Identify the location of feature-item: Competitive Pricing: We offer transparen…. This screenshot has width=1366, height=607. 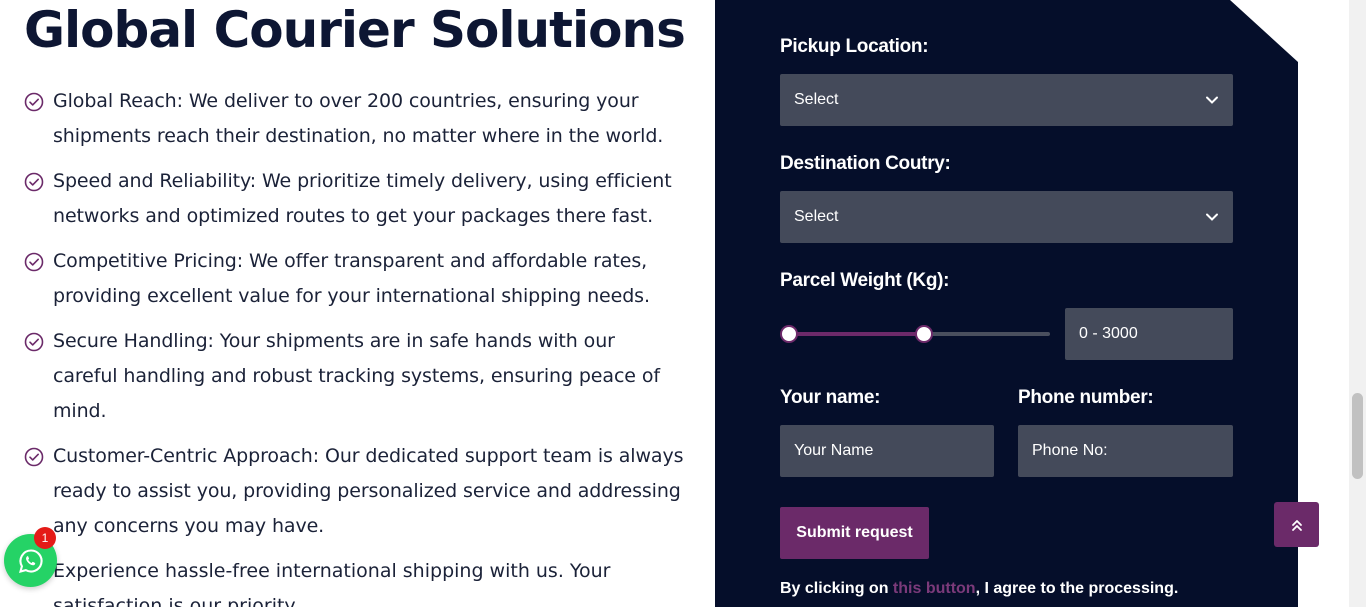
(354, 279).